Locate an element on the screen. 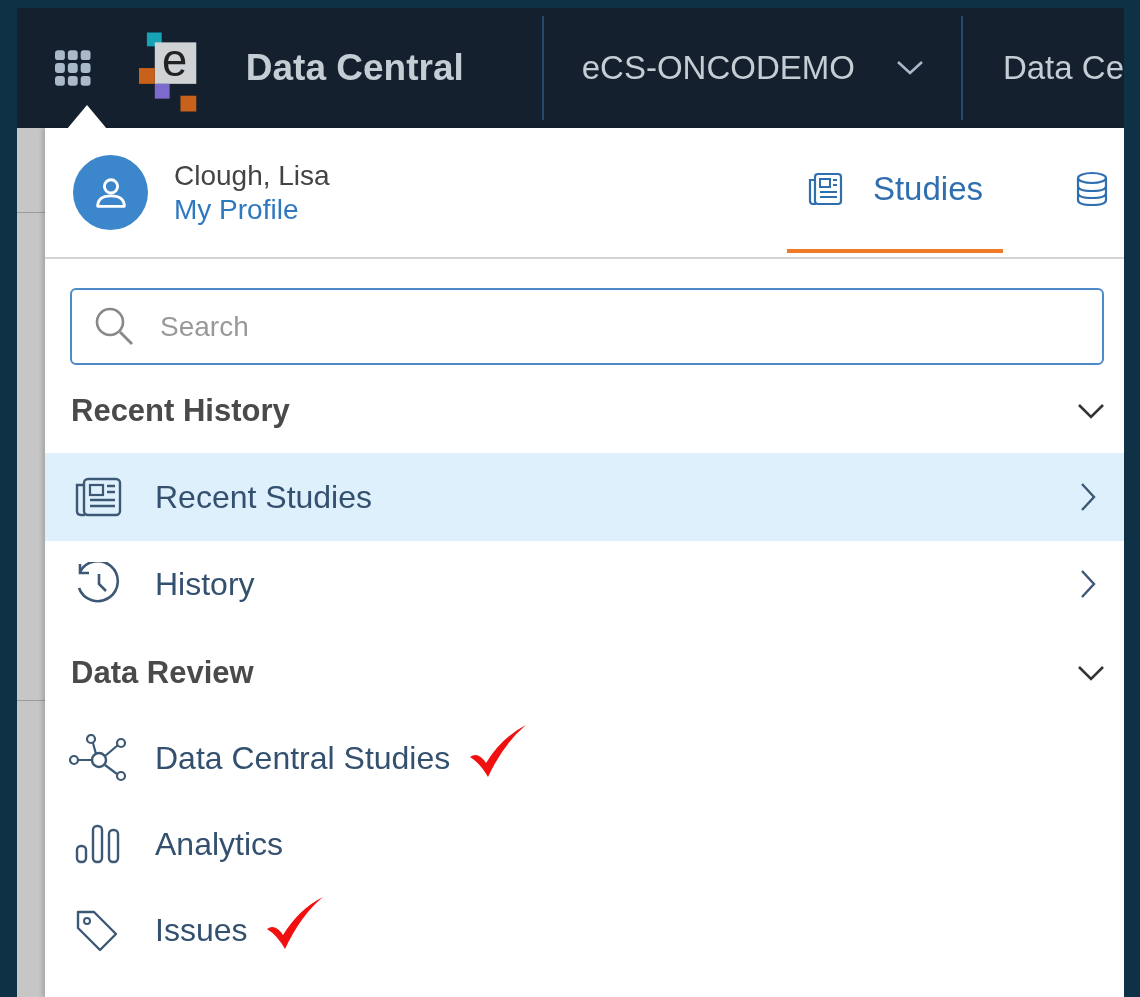 This screenshot has width=1140, height=997. app-grid-icon is located at coordinates (73, 68).